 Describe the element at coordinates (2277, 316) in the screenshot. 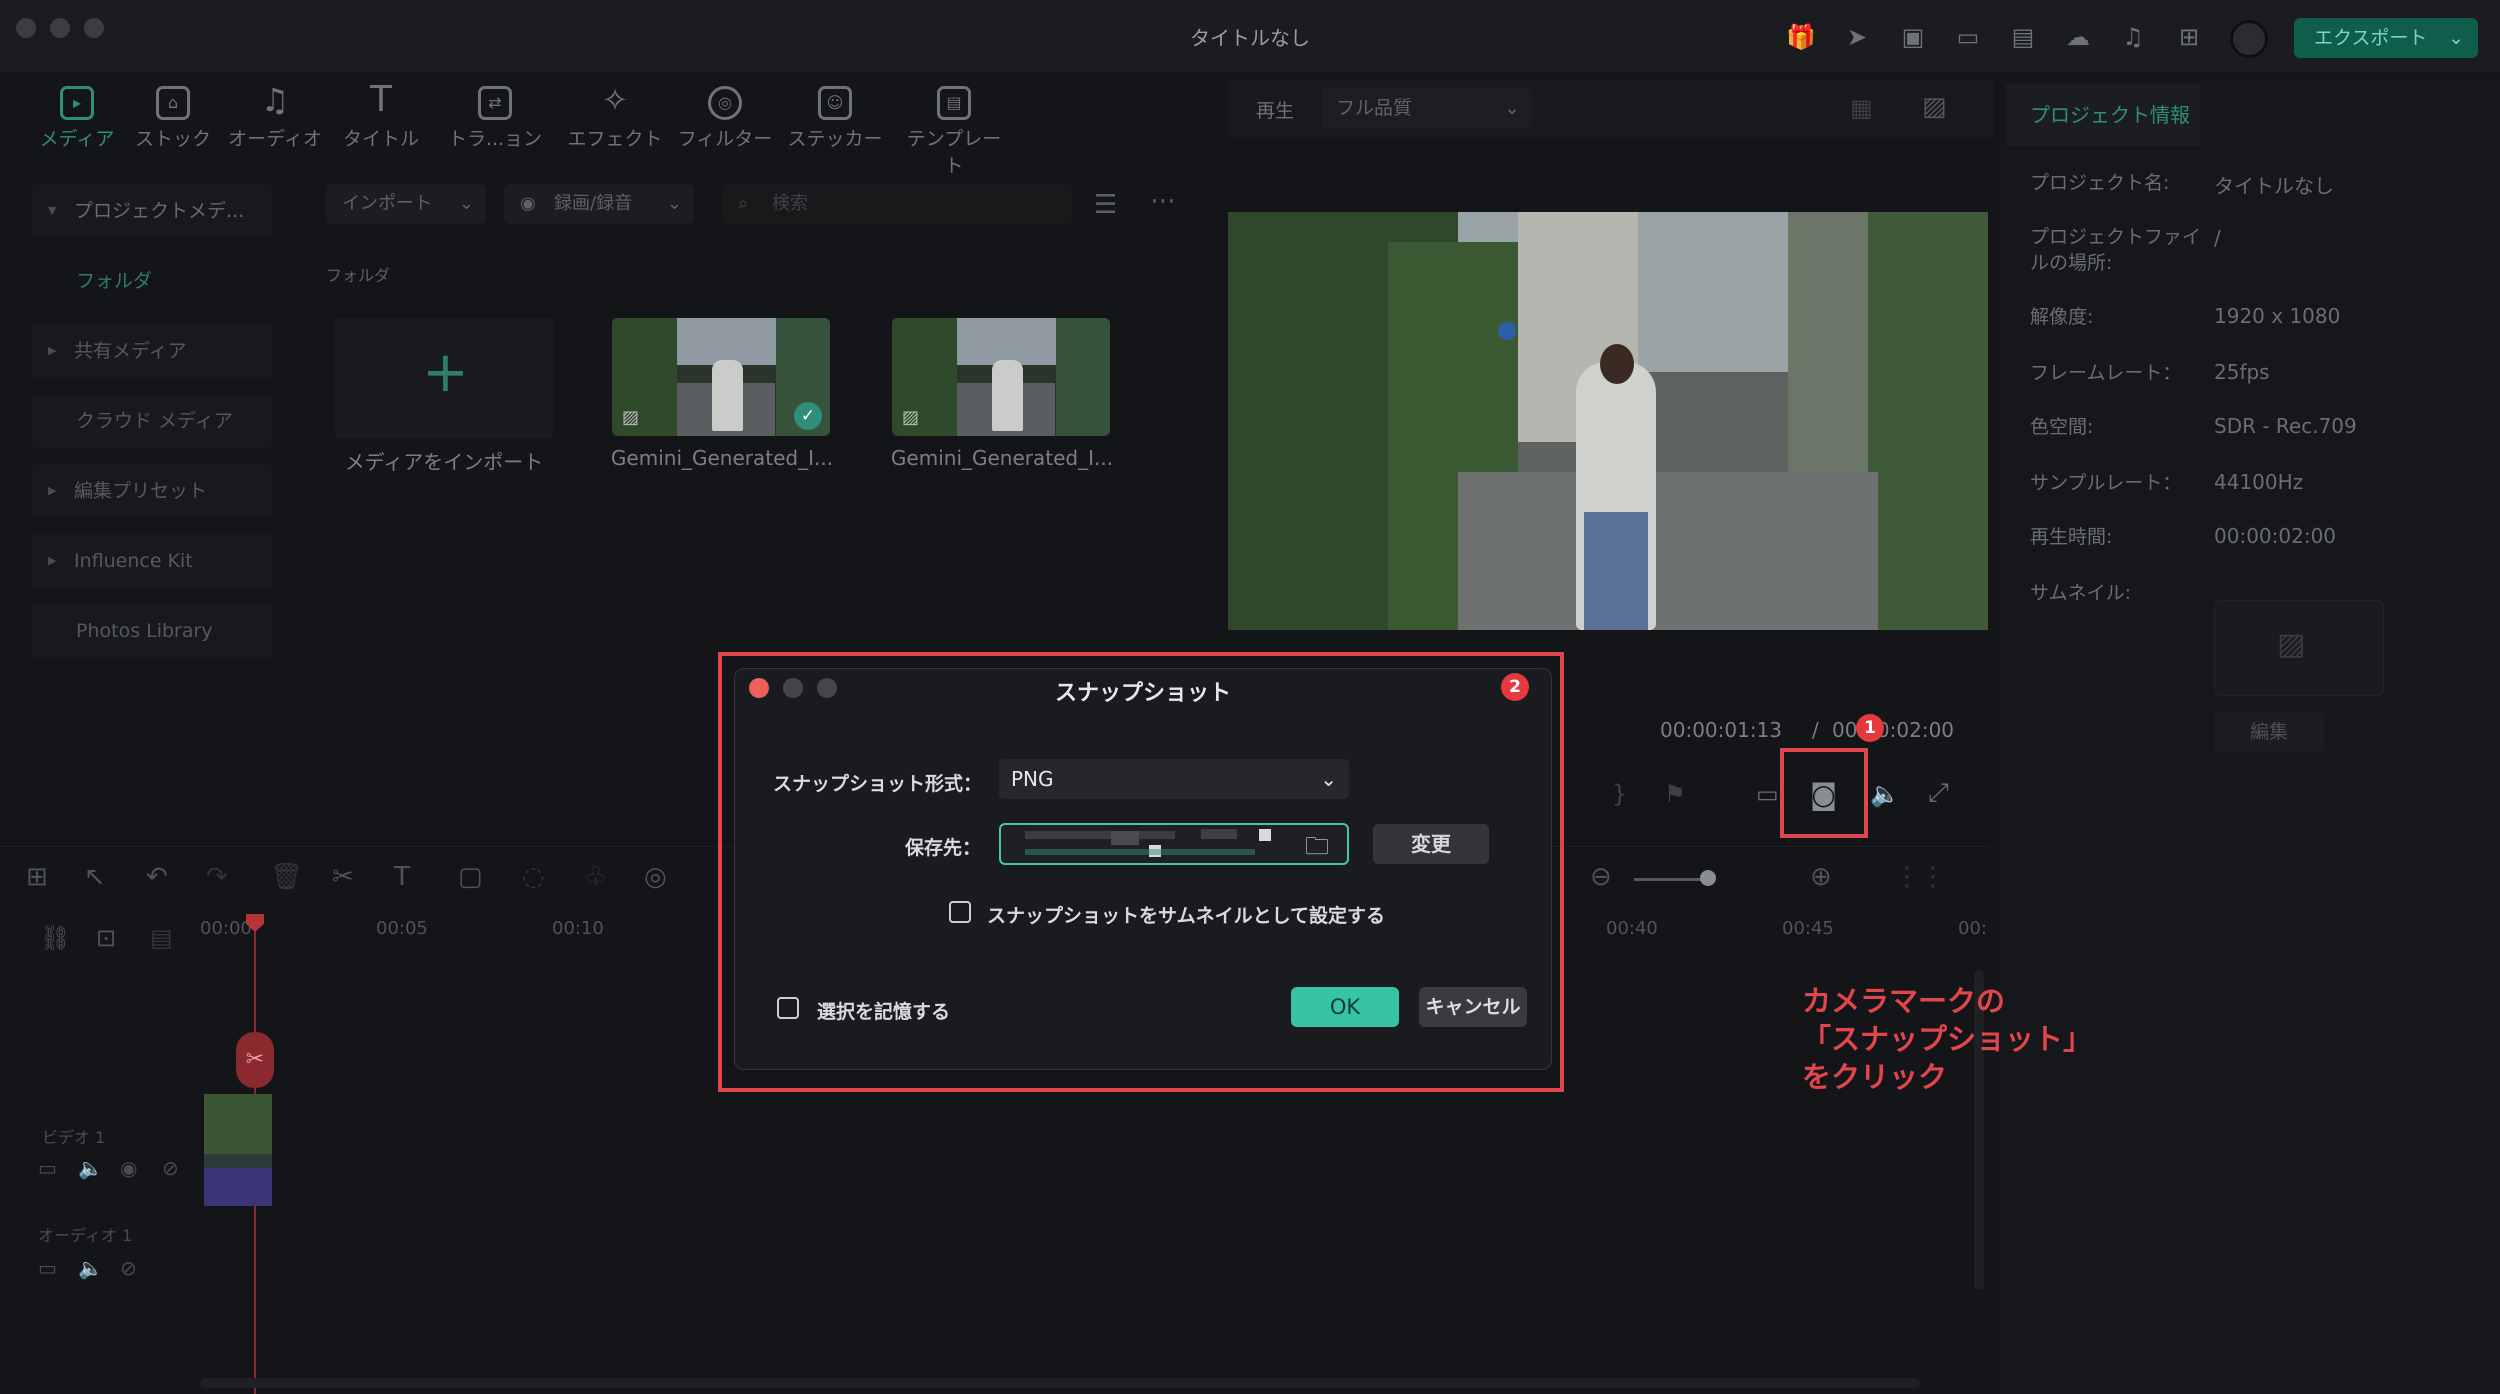

I see `info-value: 1920 x 1080` at that location.